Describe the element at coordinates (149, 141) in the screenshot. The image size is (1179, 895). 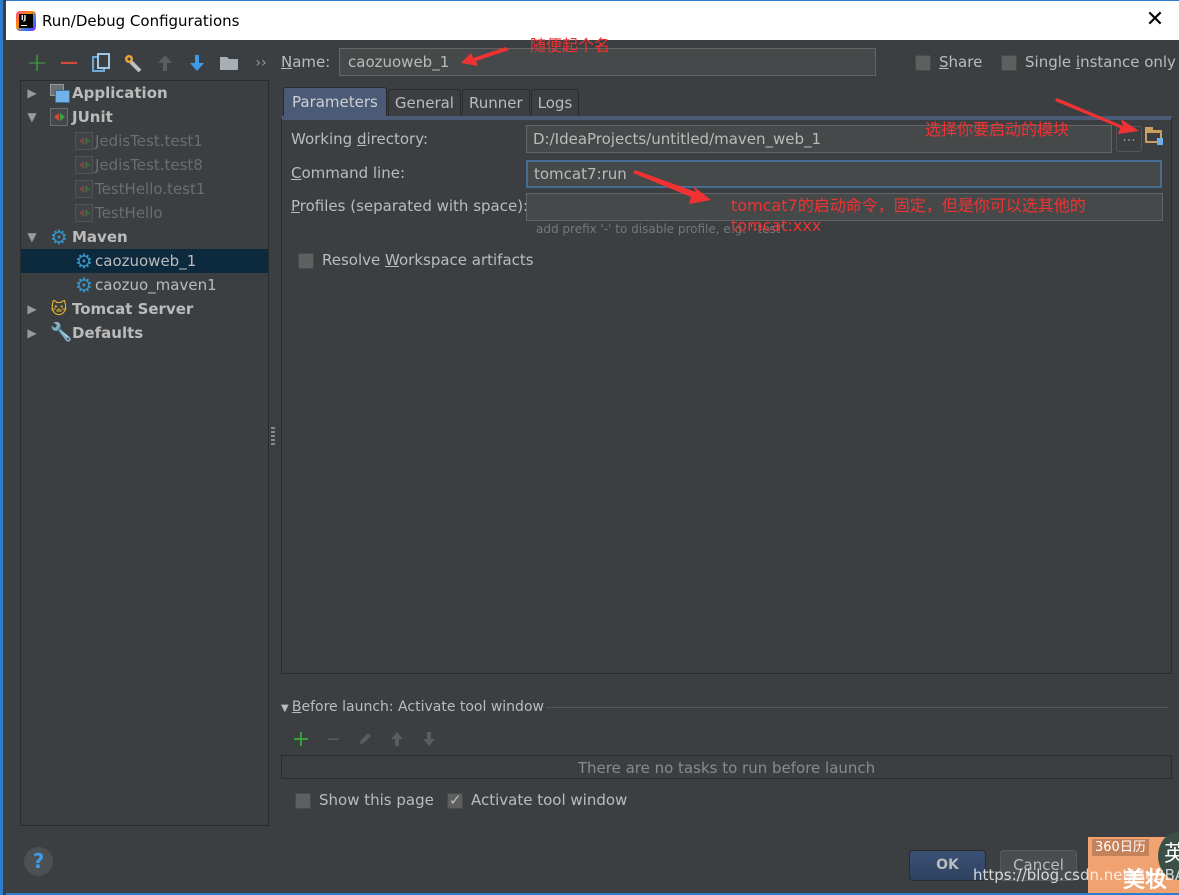
I see `tree-item-label: JedisTest.test1` at that location.